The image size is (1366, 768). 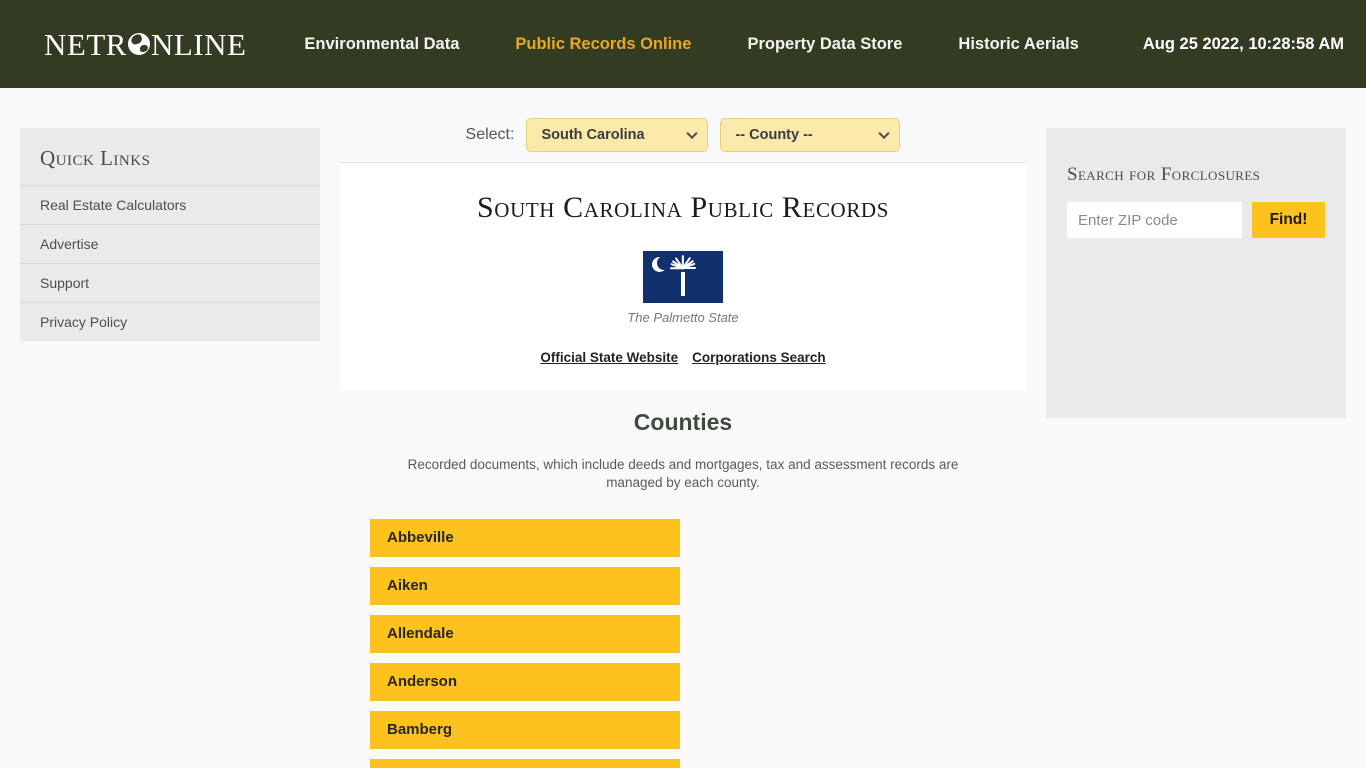 I want to click on state-select-value: South Carolina, so click(x=593, y=135).